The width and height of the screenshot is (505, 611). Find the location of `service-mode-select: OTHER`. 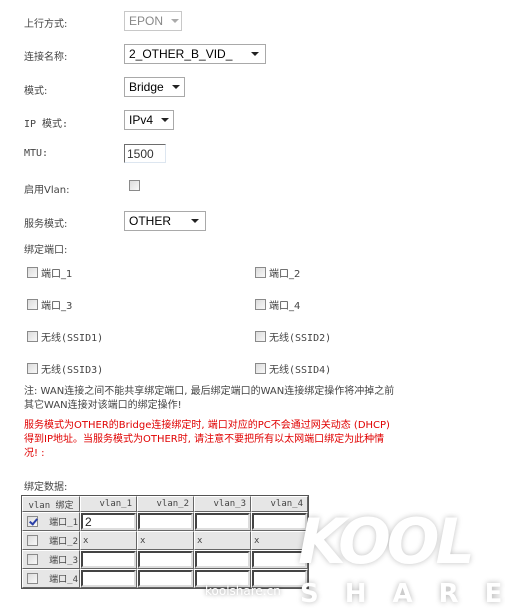

service-mode-select: OTHER is located at coordinates (165, 221).